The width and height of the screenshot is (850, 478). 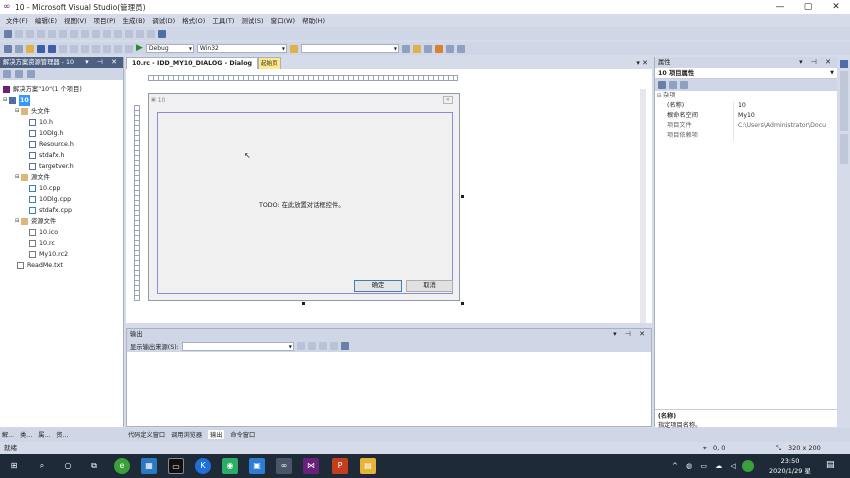 What do you see at coordinates (105, 20) in the screenshot?
I see `menu-project: 项目(P)` at bounding box center [105, 20].